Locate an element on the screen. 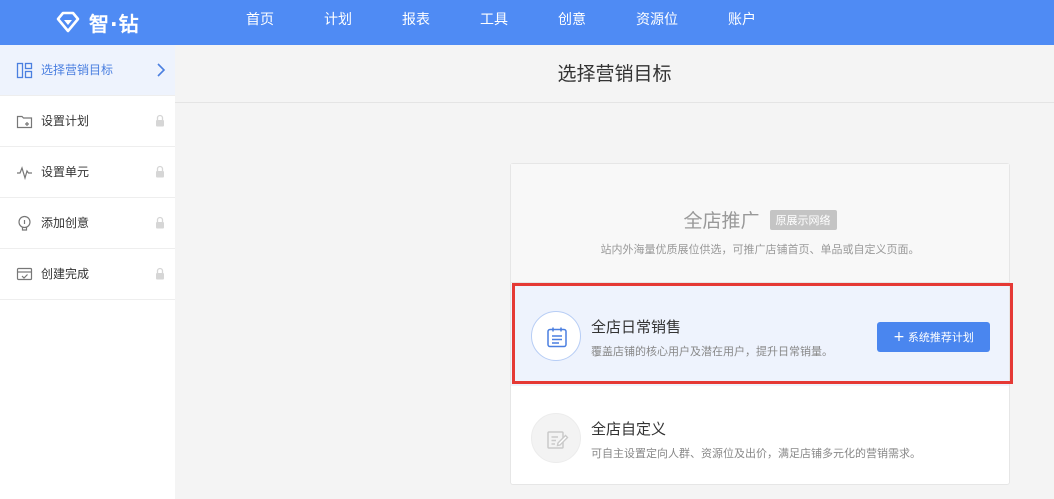  nav-plan: 计划 is located at coordinates (338, 22).